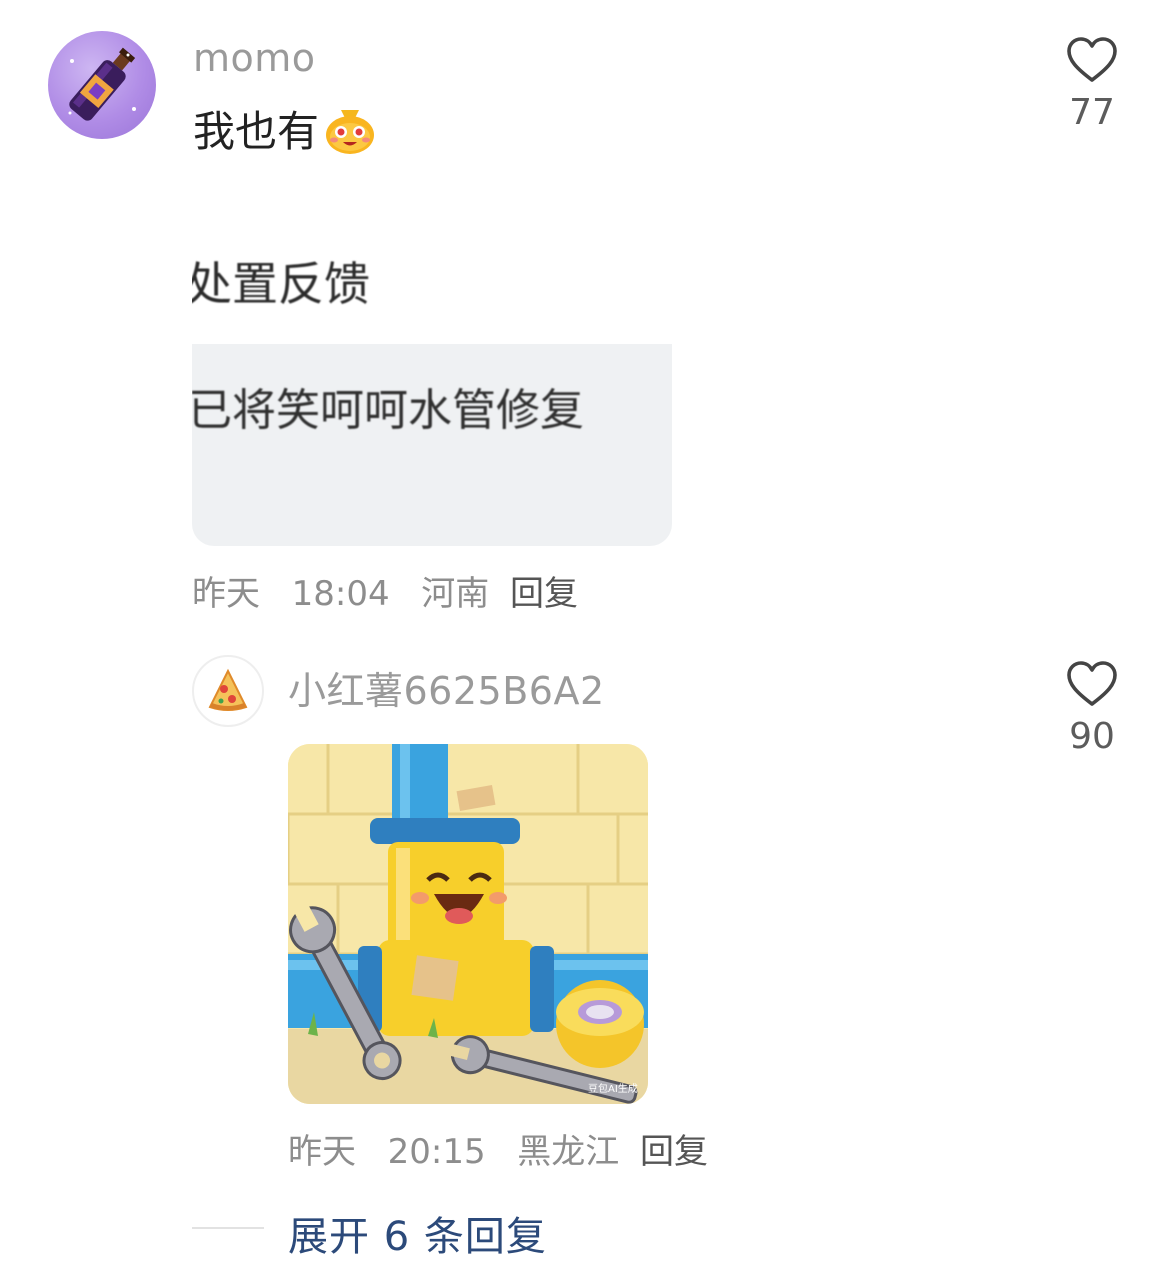  I want to click on avatar, so click(102, 85).